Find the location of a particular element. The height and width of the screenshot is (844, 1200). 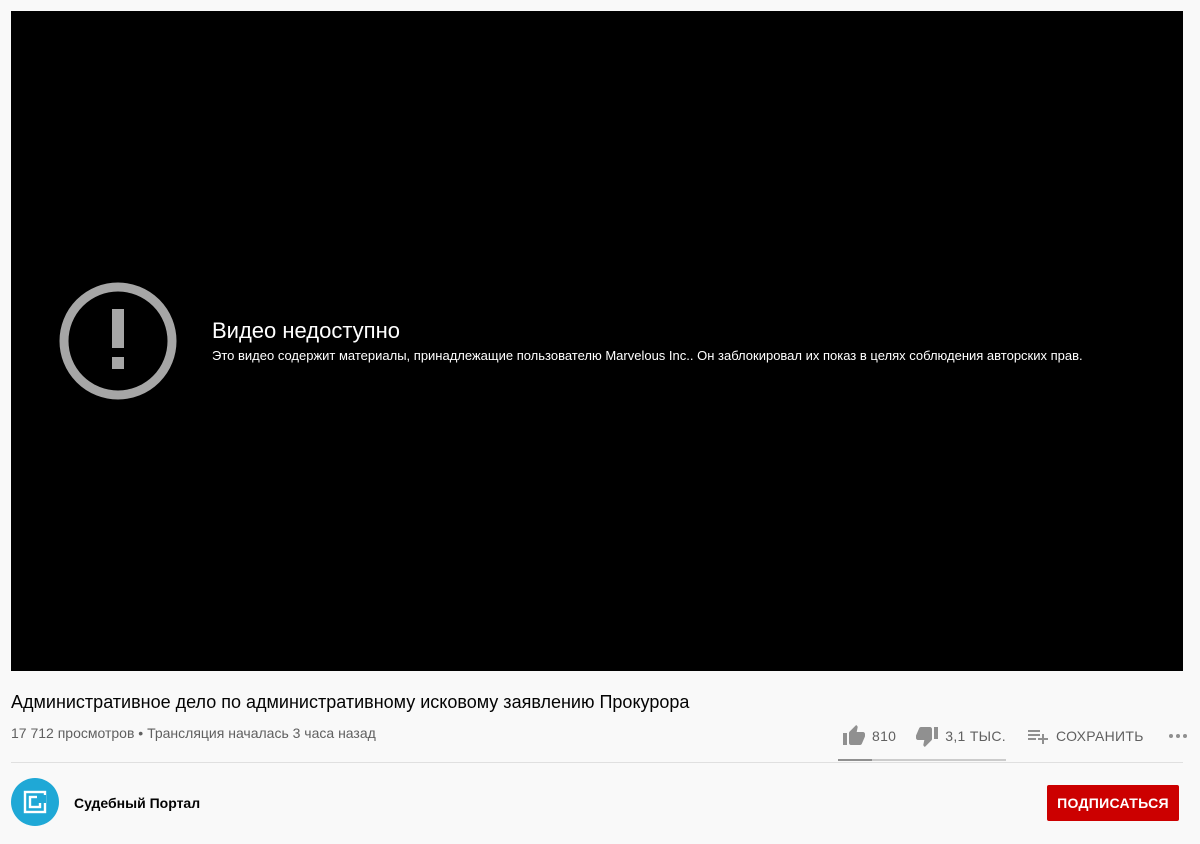

more-horiz-icon is located at coordinates (1177, 736).